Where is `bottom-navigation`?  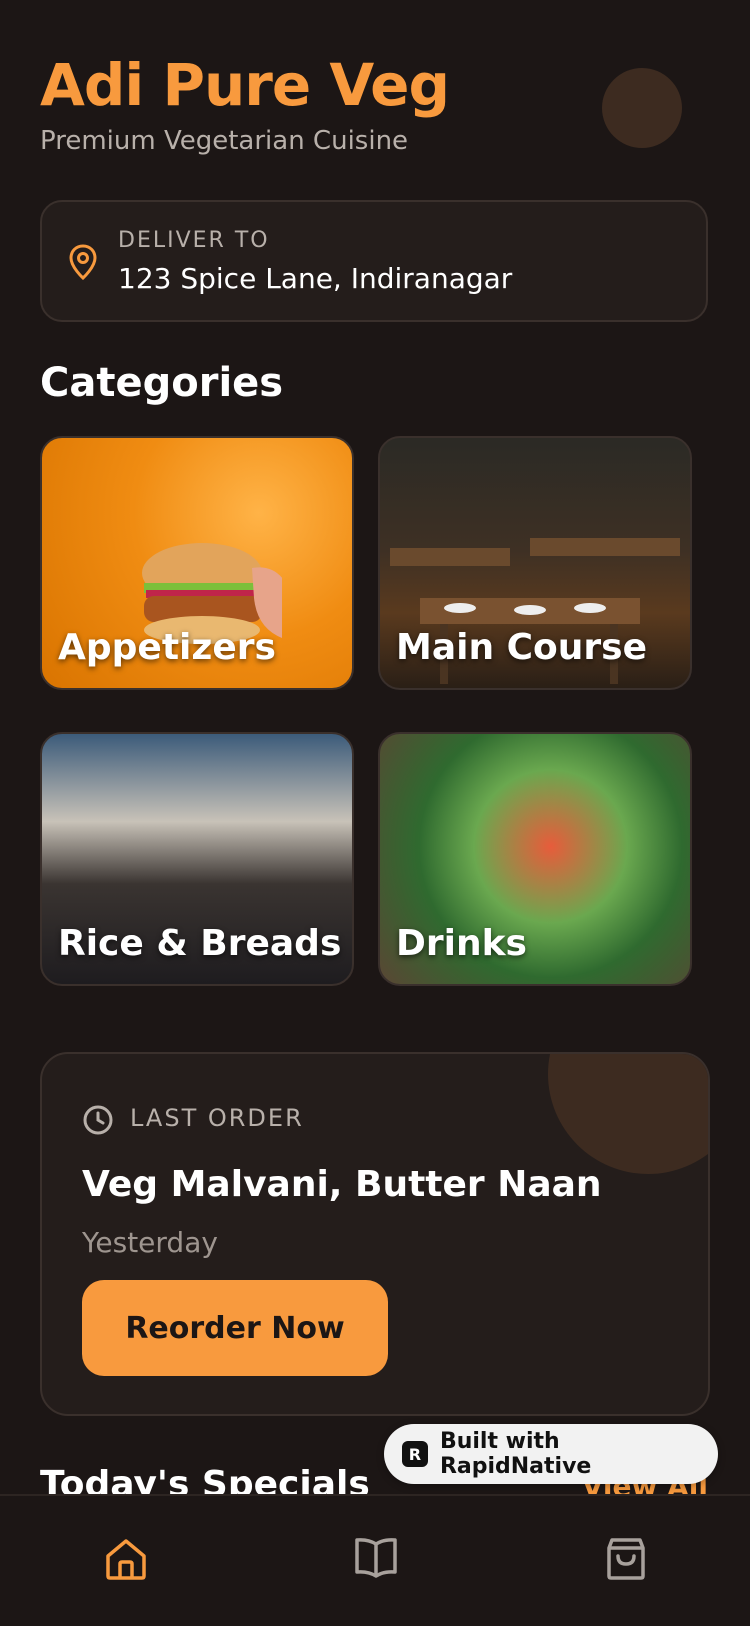 bottom-navigation is located at coordinates (375, 1560).